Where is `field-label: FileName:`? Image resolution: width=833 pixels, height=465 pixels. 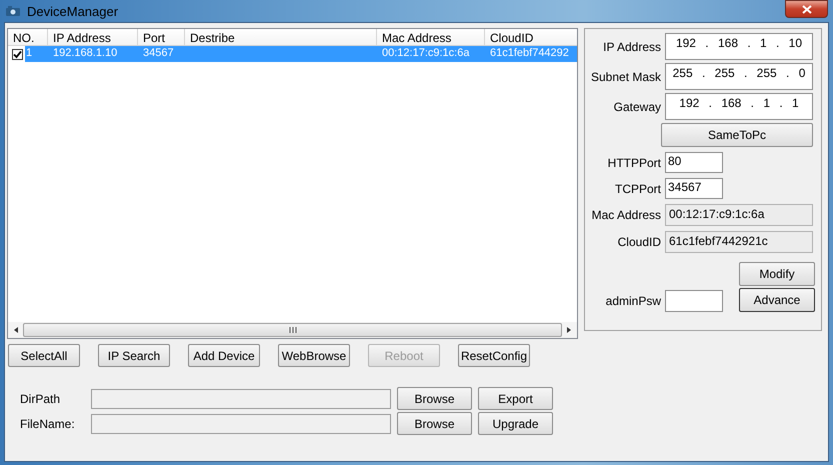
field-label: FileName: is located at coordinates (47, 423).